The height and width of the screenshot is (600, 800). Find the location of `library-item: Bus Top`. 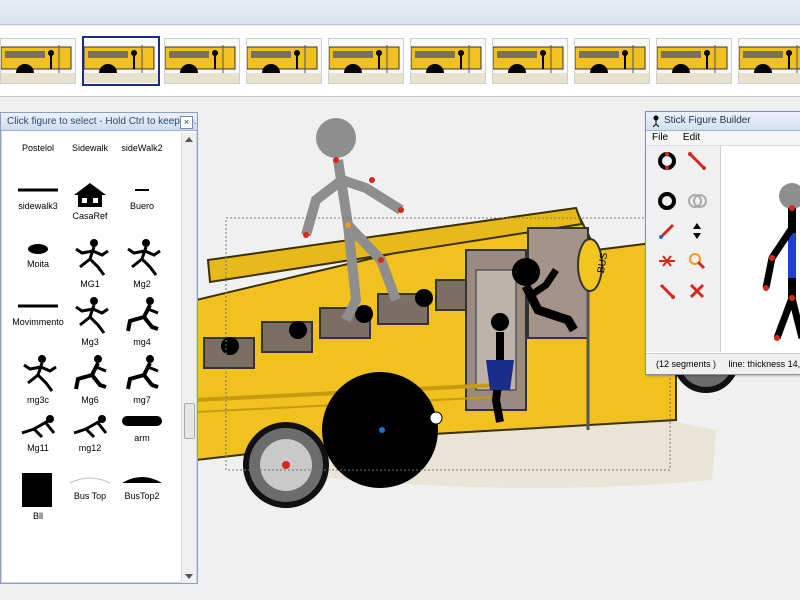

library-item: Bus Top is located at coordinates (90, 485).